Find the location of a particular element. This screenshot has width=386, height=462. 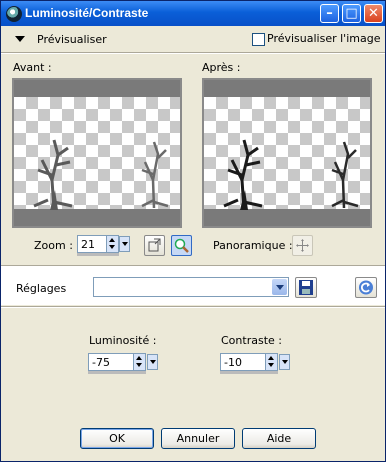

presets-dropdown-button is located at coordinates (279, 287).